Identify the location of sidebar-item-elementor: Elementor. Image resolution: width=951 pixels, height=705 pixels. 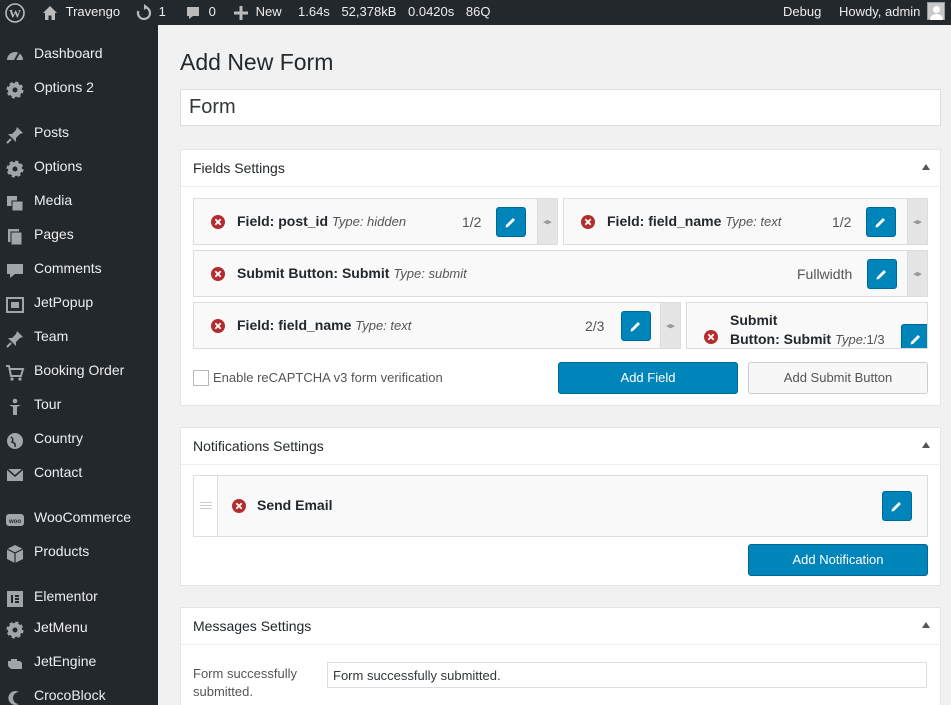
(79, 598).